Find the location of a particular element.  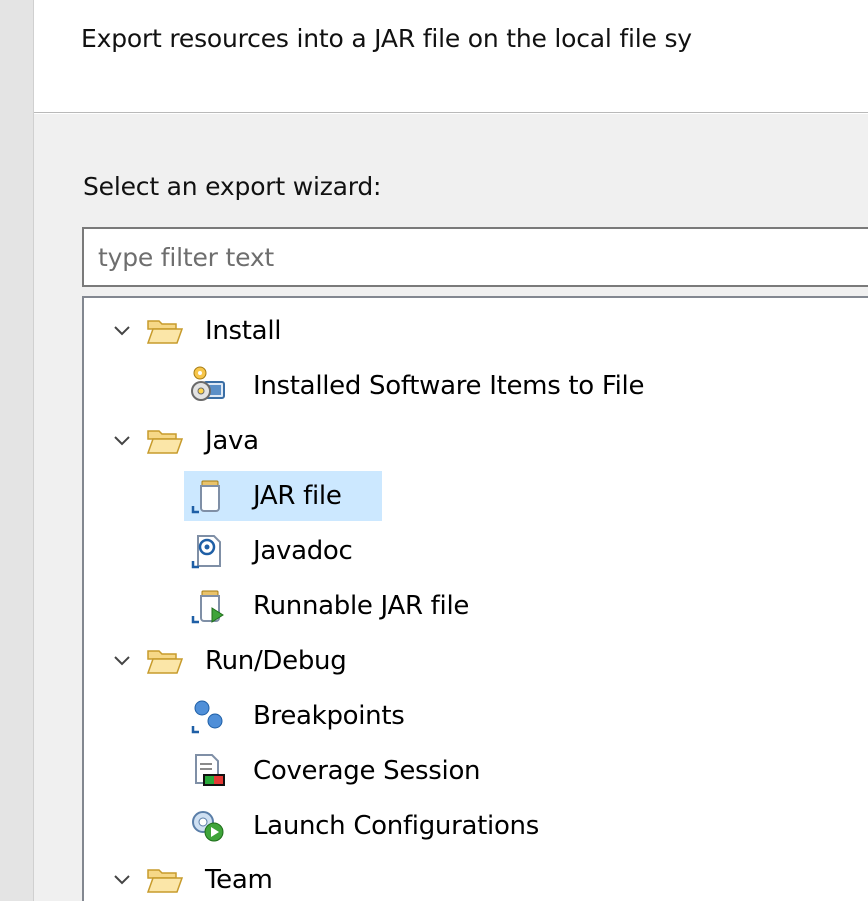

tree-item-javadoc: Javadoc is located at coordinates (476, 551).